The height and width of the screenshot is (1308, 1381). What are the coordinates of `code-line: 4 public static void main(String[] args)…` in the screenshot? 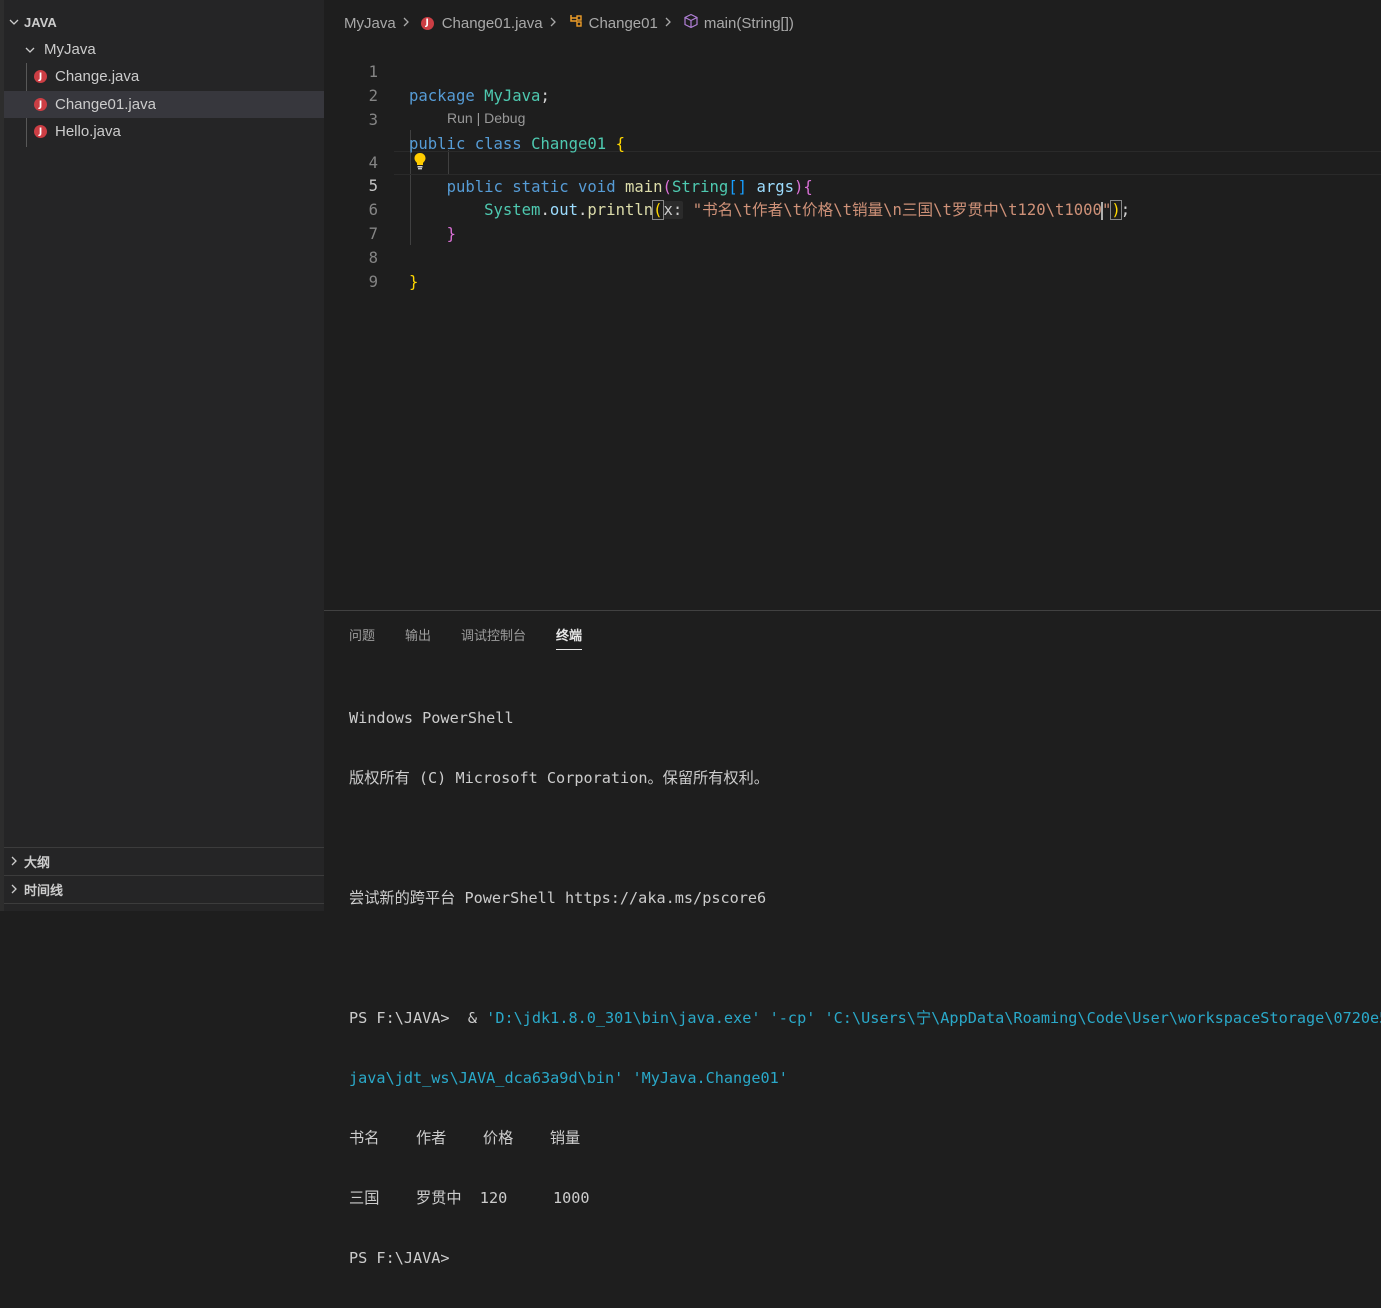 It's located at (852, 161).